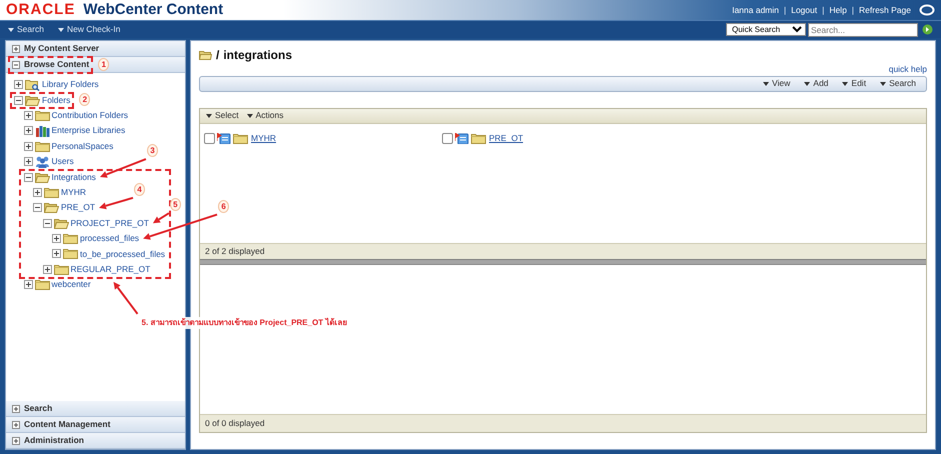 The width and height of the screenshot is (941, 454). What do you see at coordinates (838, 10) in the screenshot?
I see `header-link: Help` at bounding box center [838, 10].